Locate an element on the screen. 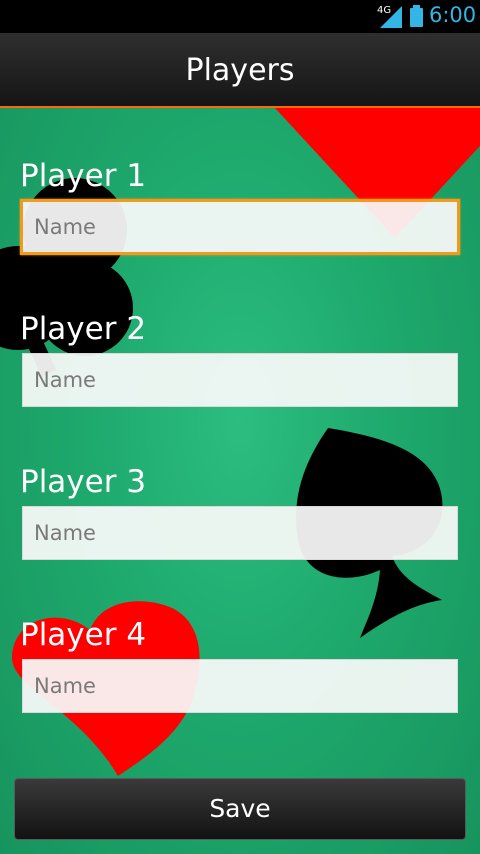  save-button: Save is located at coordinates (240, 809).